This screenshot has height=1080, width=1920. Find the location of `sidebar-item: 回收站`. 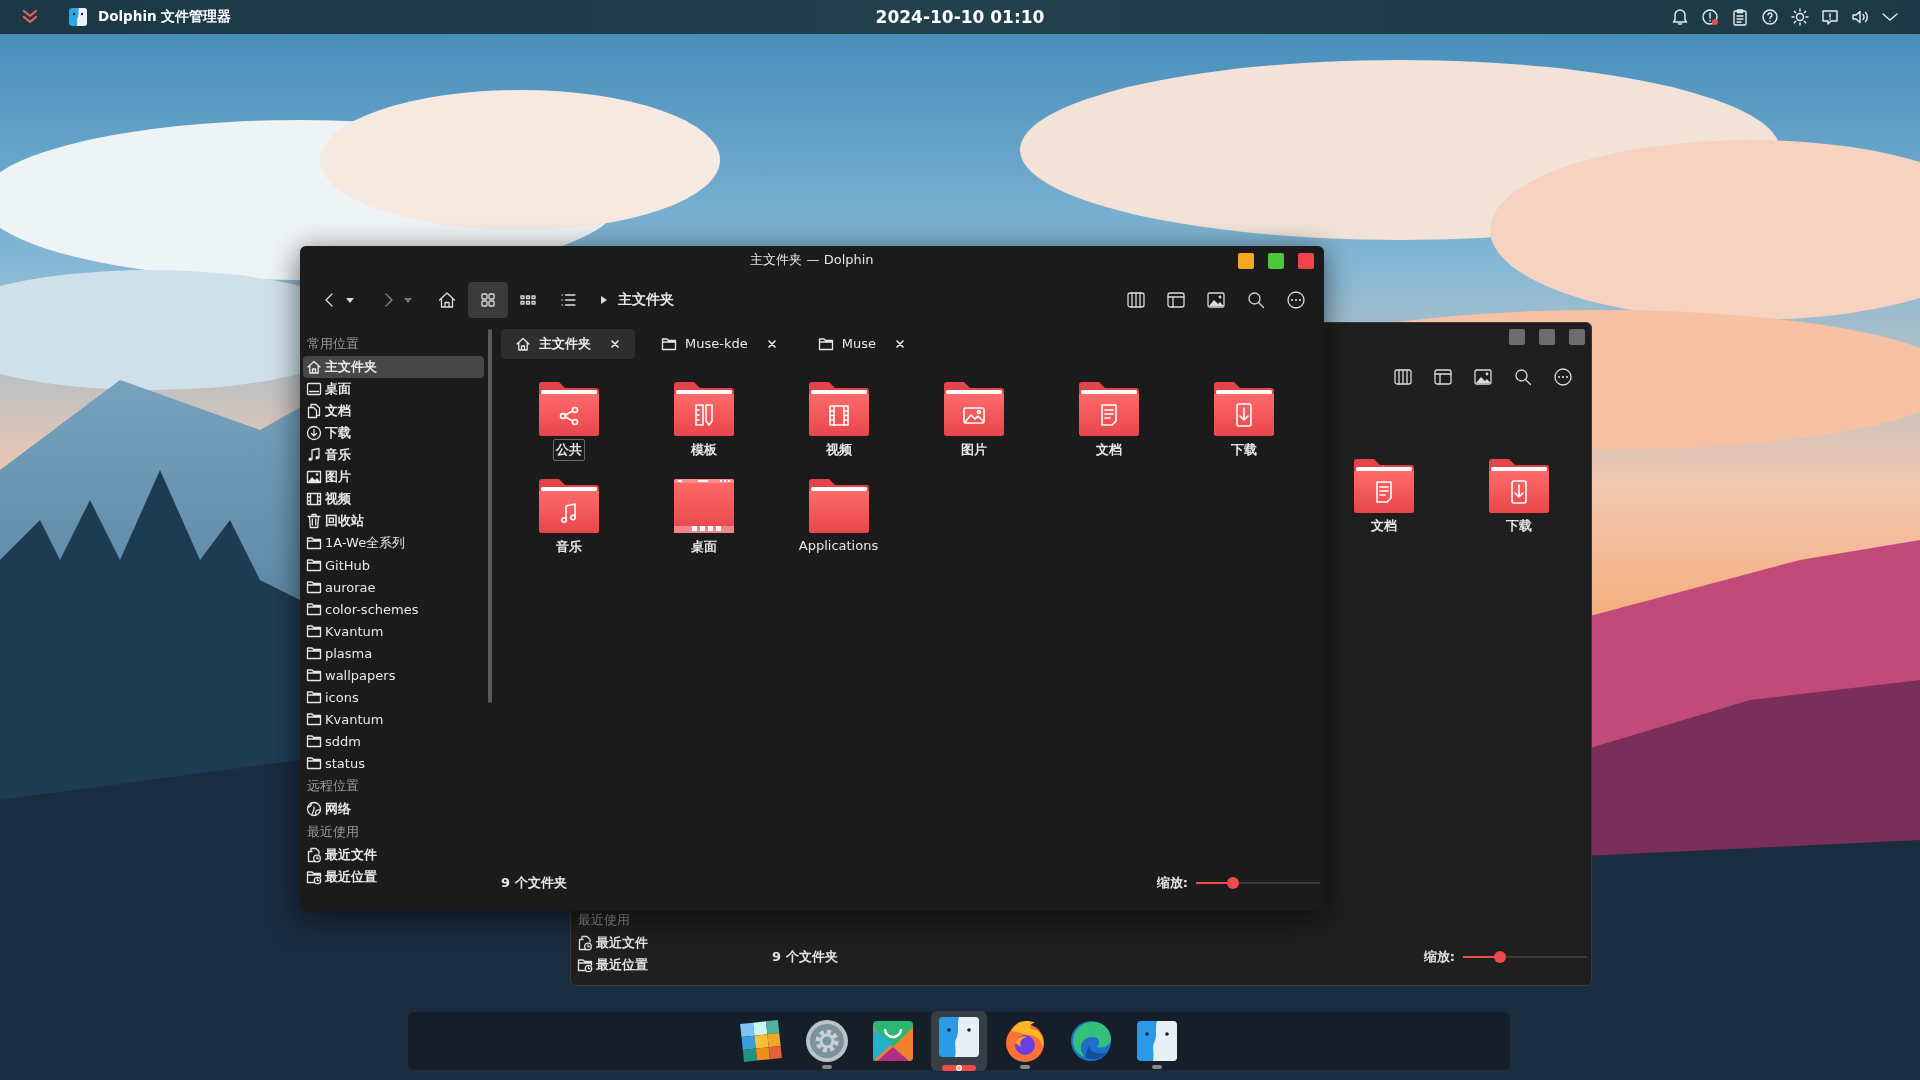

sidebar-item: 回收站 is located at coordinates (393, 521).